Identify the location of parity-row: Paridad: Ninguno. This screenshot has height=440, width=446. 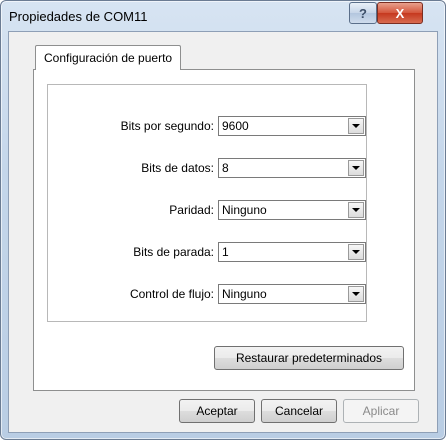
(208, 210).